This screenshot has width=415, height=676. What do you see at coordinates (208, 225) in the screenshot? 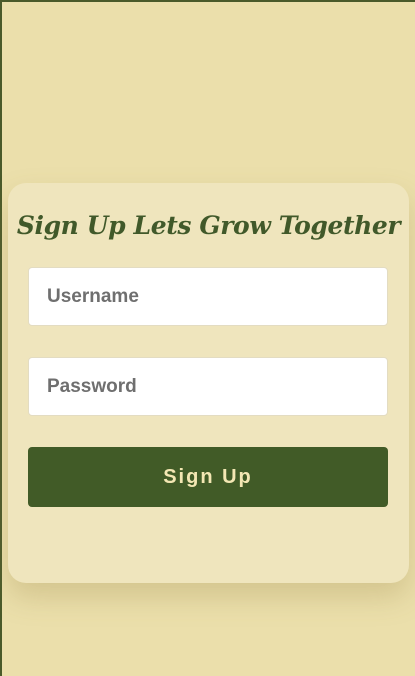
I see `signup-title: Sign Up Lets Grow Together` at bounding box center [208, 225].